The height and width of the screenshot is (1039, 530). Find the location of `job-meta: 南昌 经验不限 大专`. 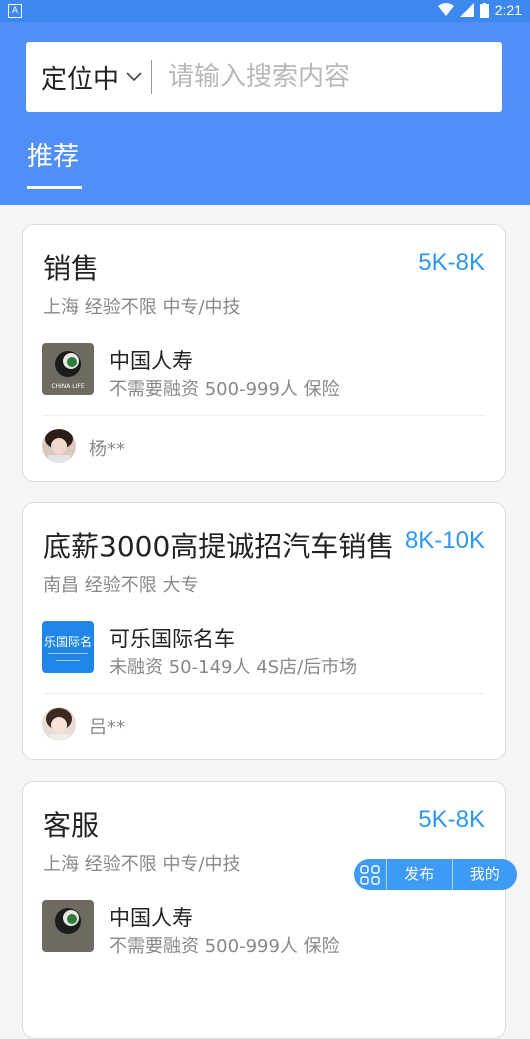

job-meta: 南昌 经验不限 大专 is located at coordinates (121, 585).